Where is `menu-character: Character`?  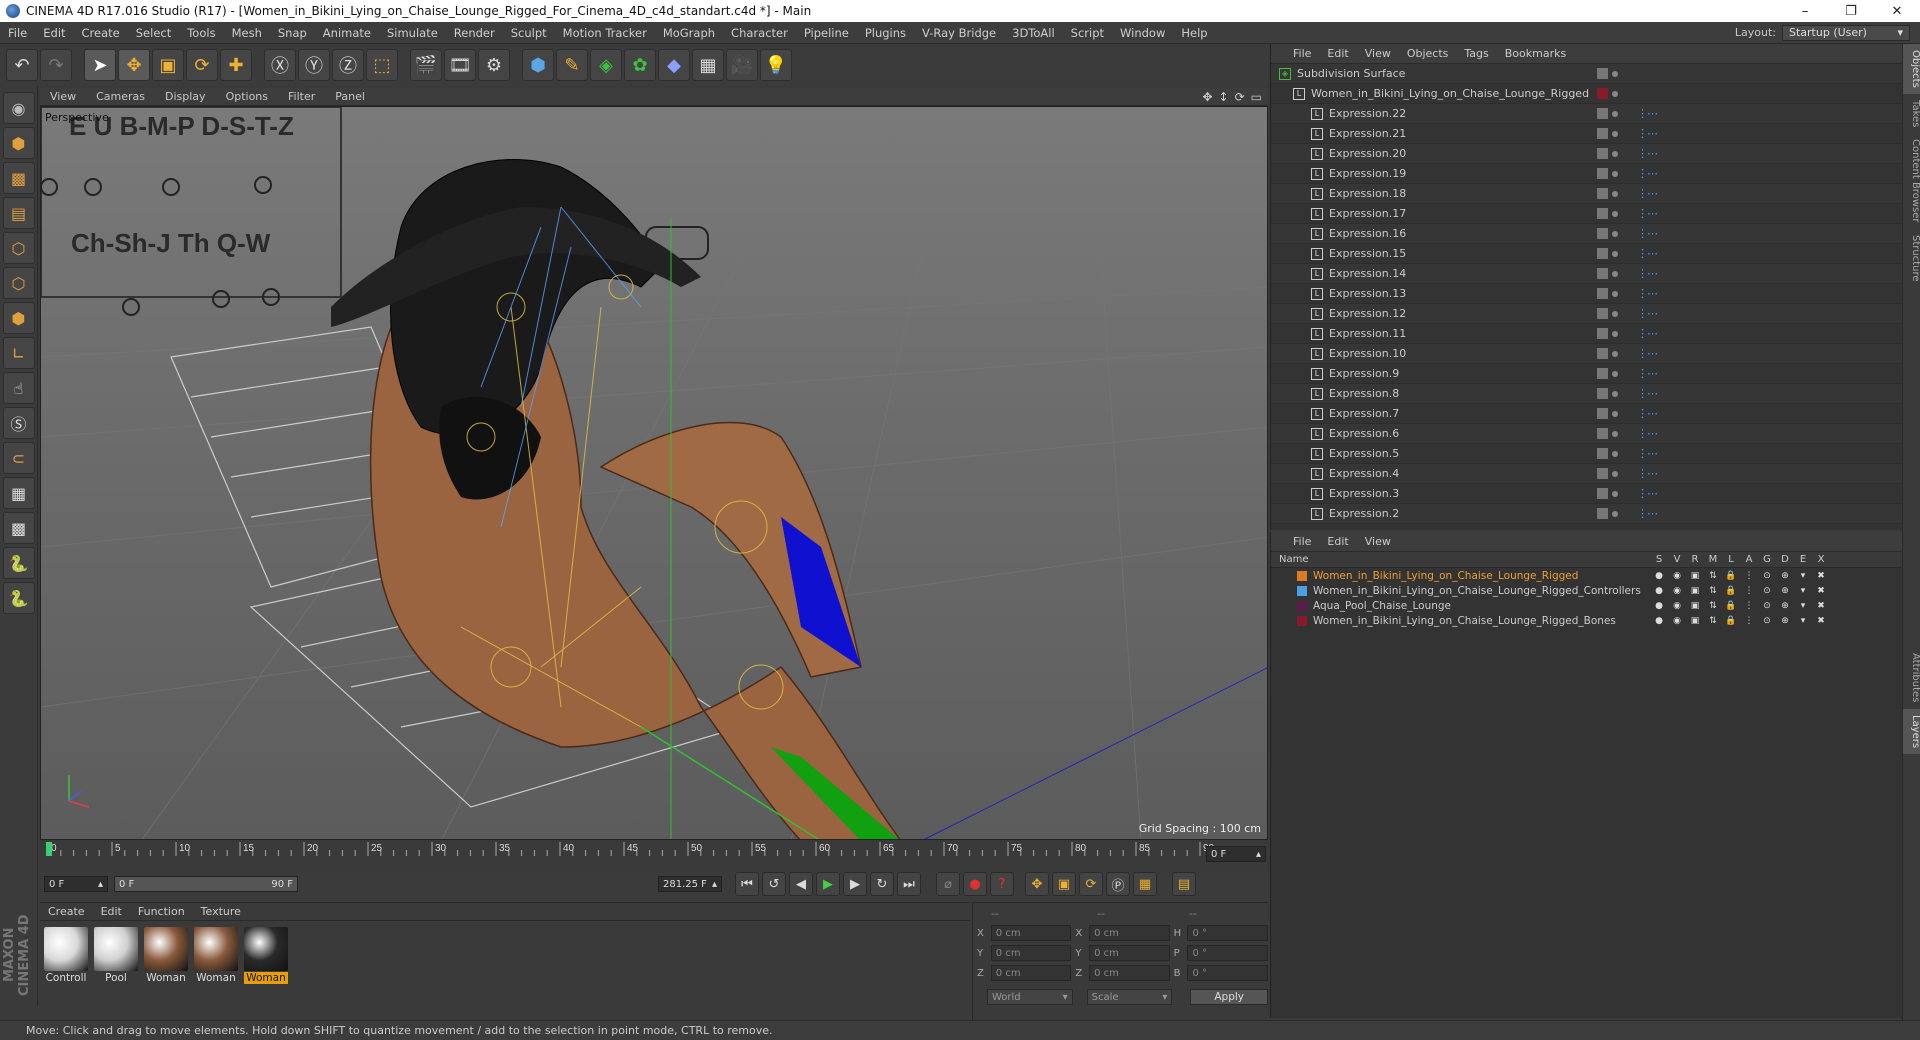 menu-character: Character is located at coordinates (759, 33).